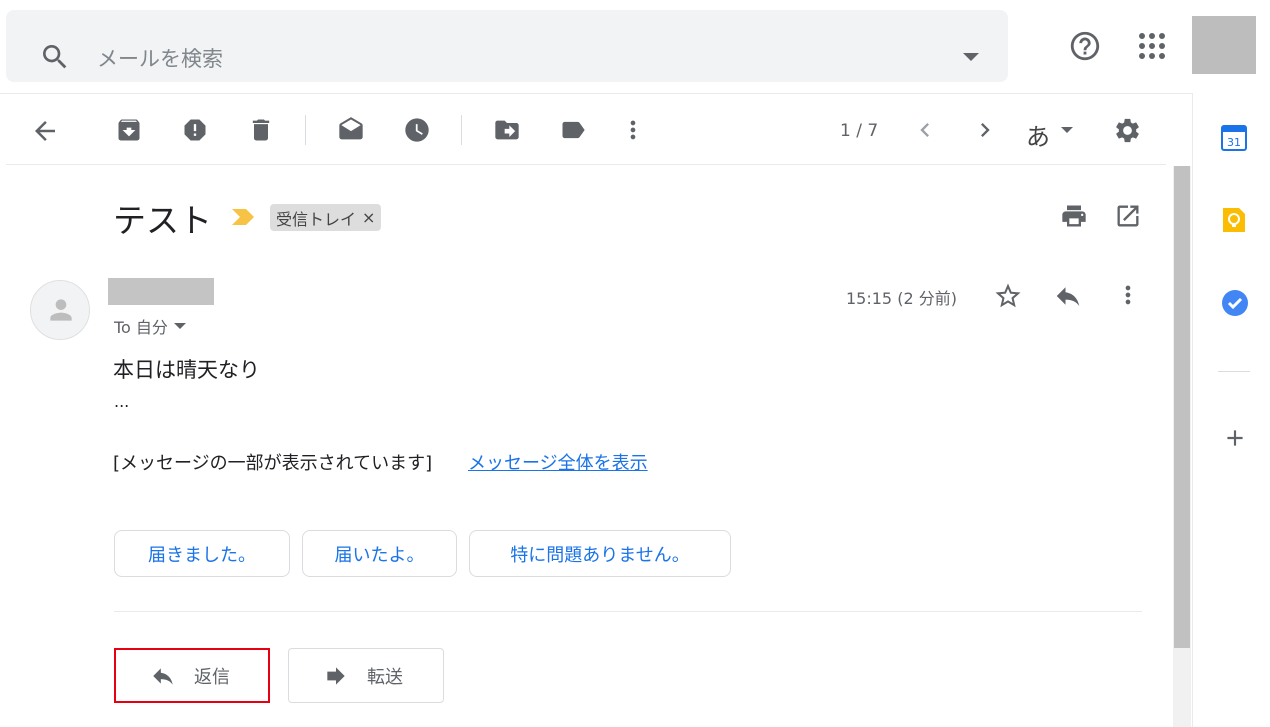 This screenshot has height=727, width=1270. What do you see at coordinates (1067, 130) in the screenshot?
I see `chevron-down-icon` at bounding box center [1067, 130].